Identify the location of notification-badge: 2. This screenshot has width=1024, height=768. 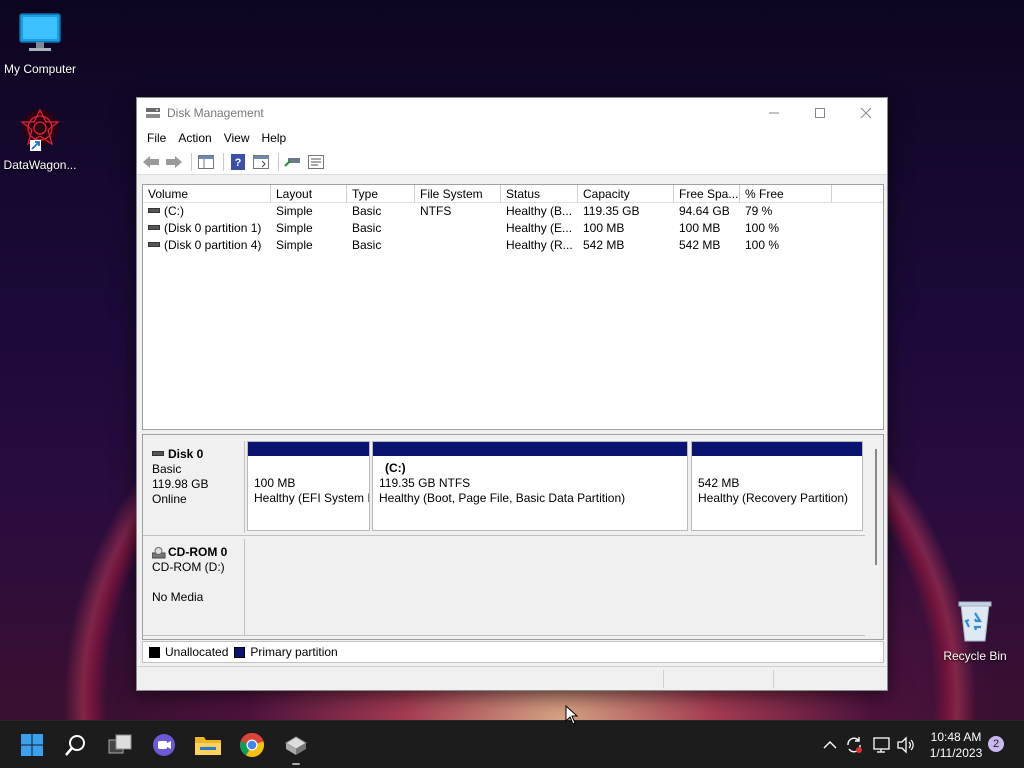
(996, 744).